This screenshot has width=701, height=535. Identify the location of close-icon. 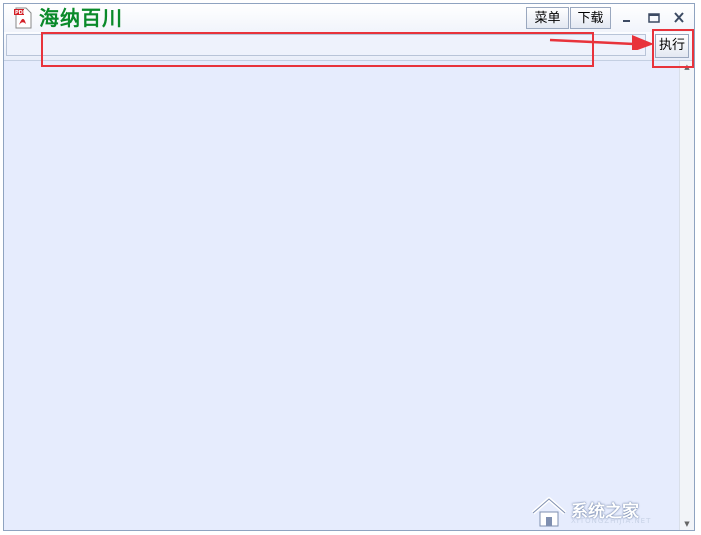
(679, 18).